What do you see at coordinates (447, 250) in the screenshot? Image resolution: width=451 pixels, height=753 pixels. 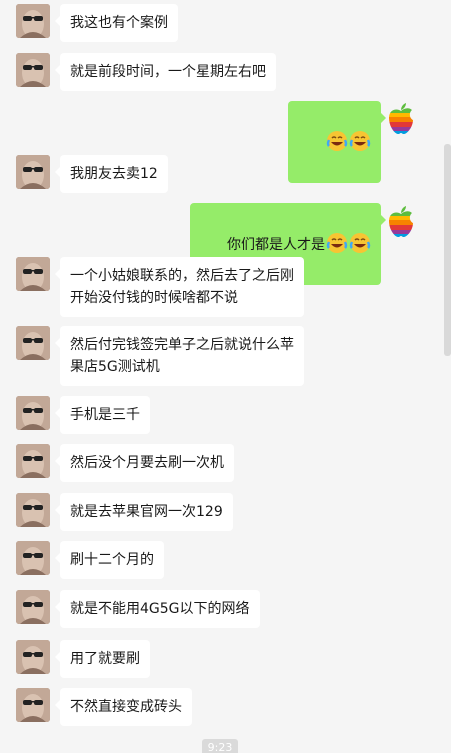 I see `scrollbar-thumb` at bounding box center [447, 250].